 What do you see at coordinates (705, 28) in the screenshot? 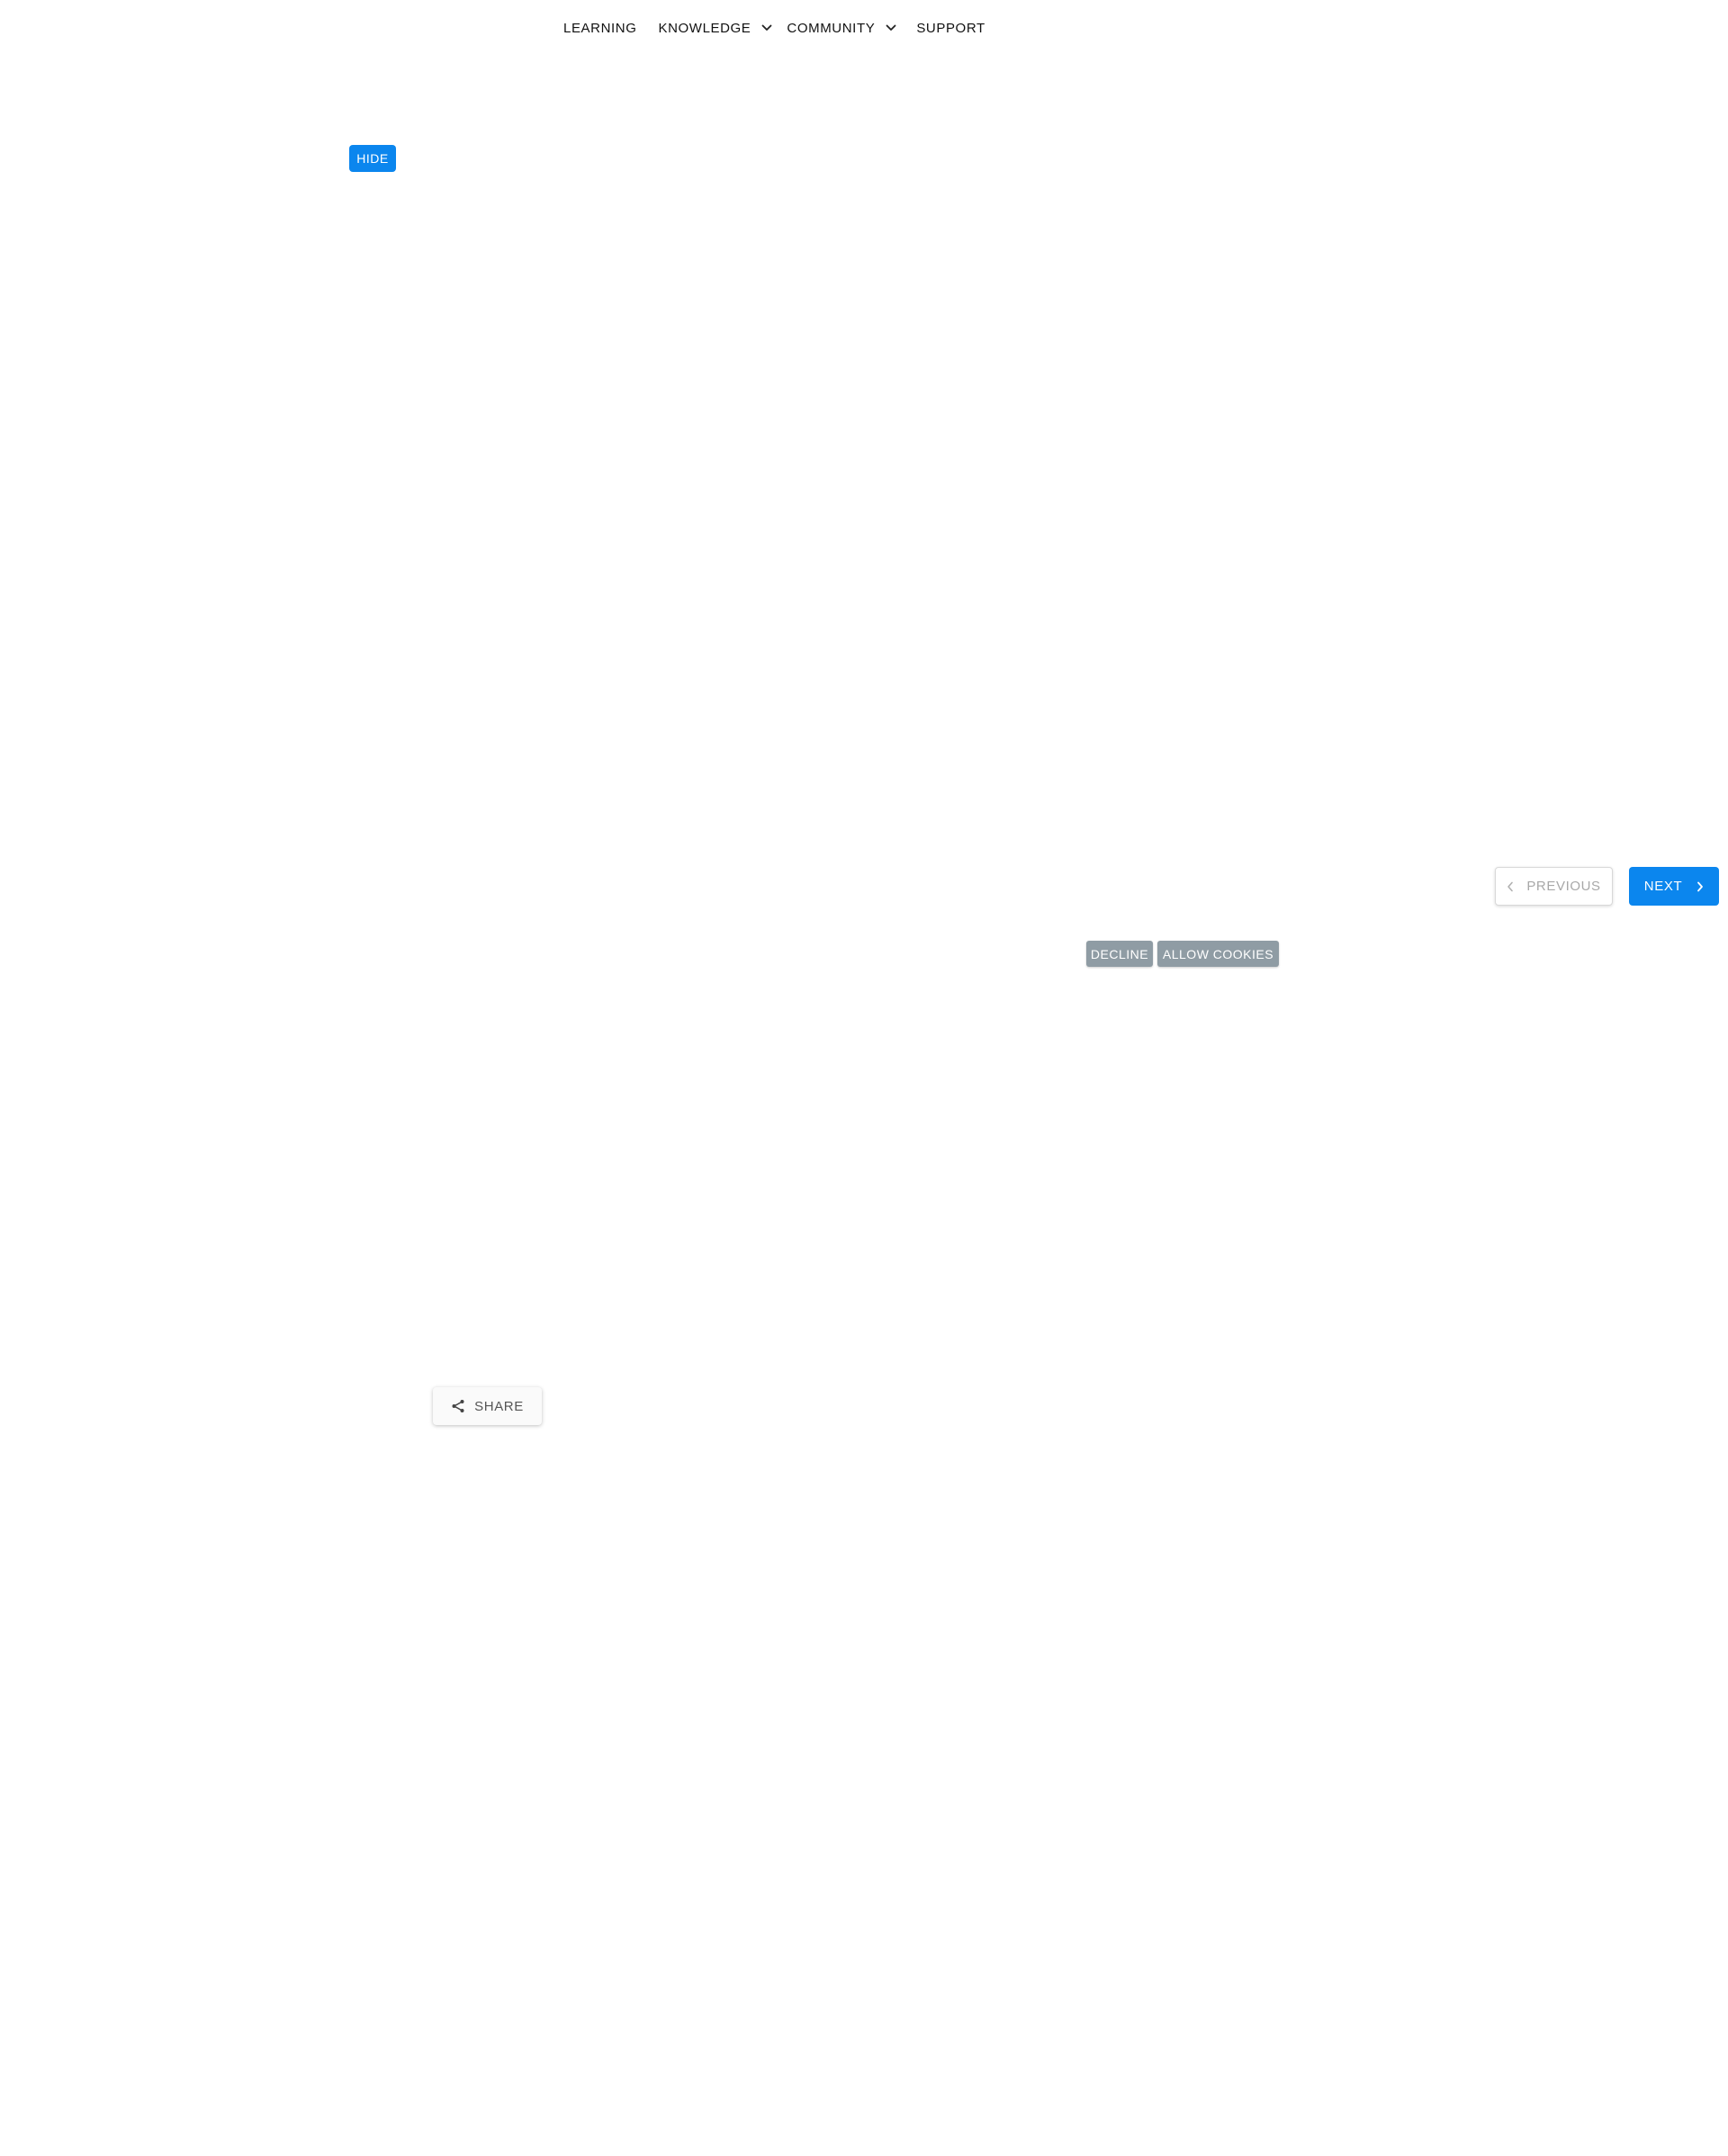
I see `nav-item-label: KNOWLEDGE` at bounding box center [705, 28].